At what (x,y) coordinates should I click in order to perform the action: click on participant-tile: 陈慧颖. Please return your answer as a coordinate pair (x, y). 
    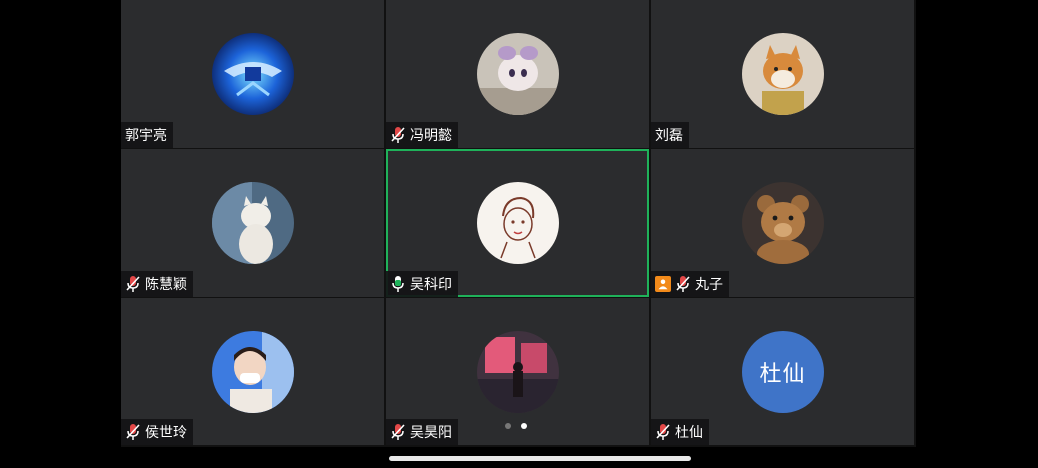
    Looking at the image, I should click on (252, 223).